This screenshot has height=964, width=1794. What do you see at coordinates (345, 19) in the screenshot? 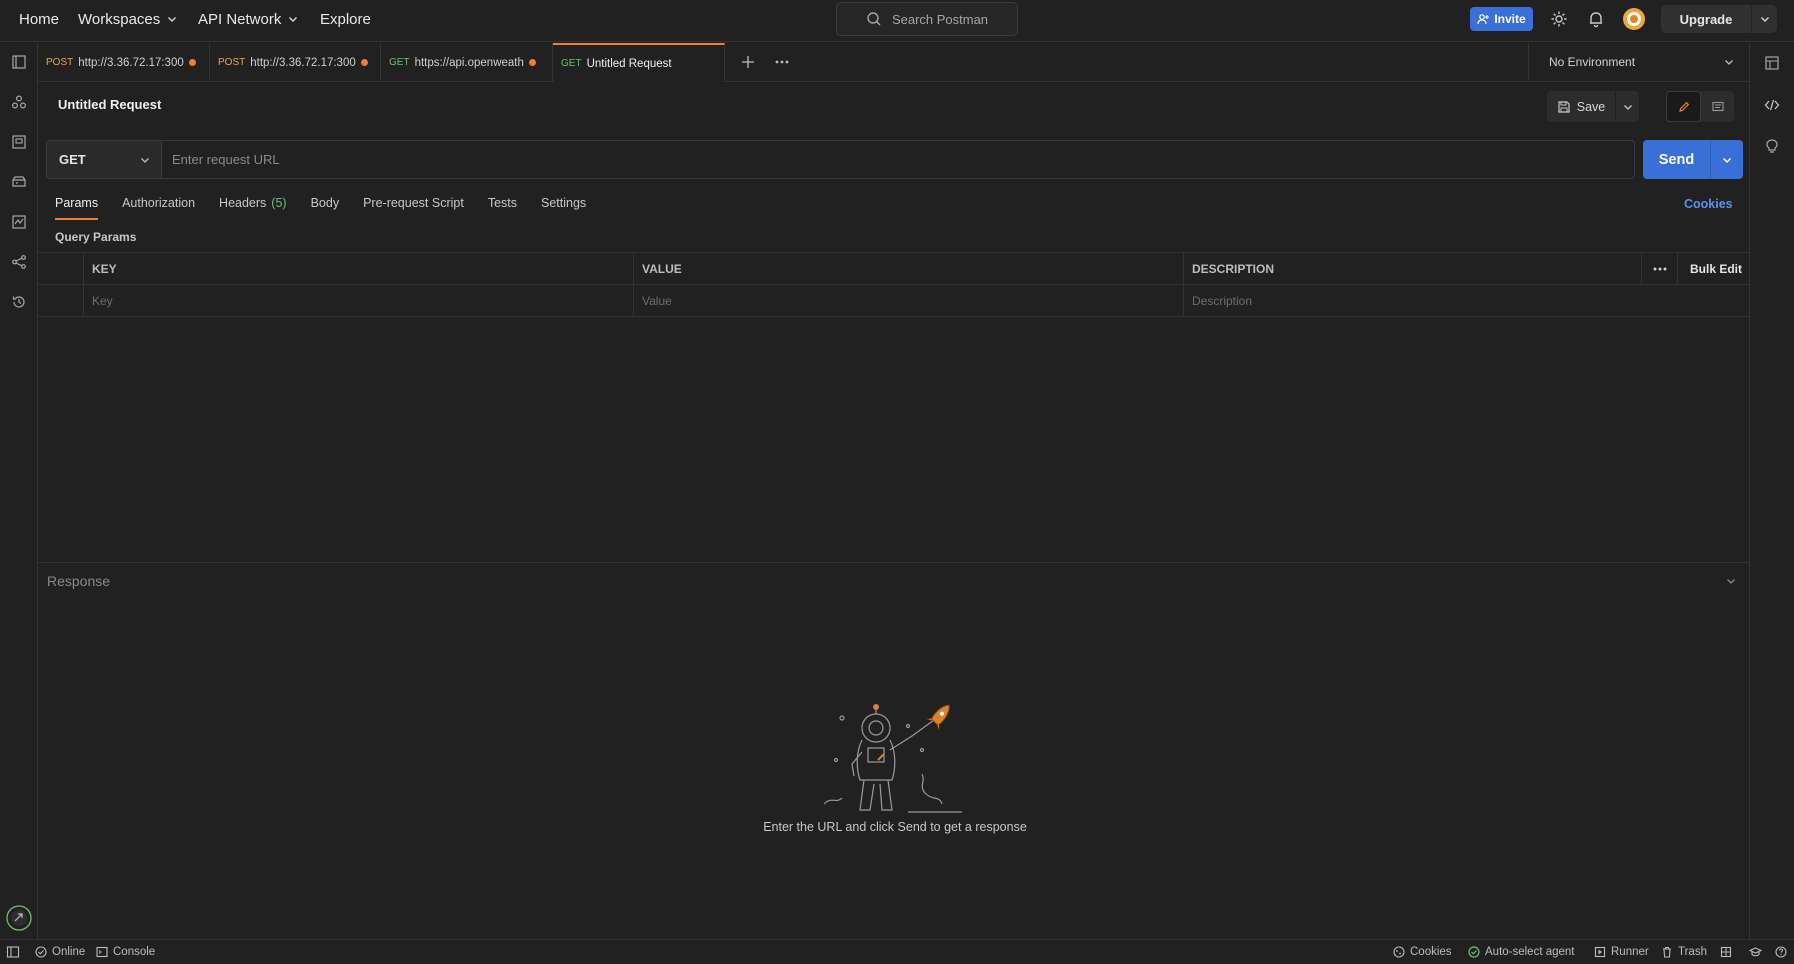
I see `nav-explore: Explore` at bounding box center [345, 19].